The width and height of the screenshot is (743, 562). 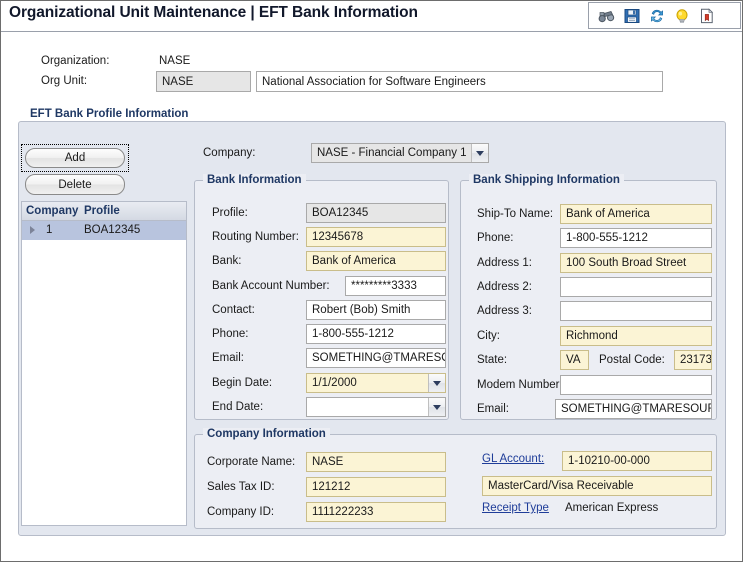 I want to click on corporate-name-label: Corporate Name:, so click(x=251, y=462).